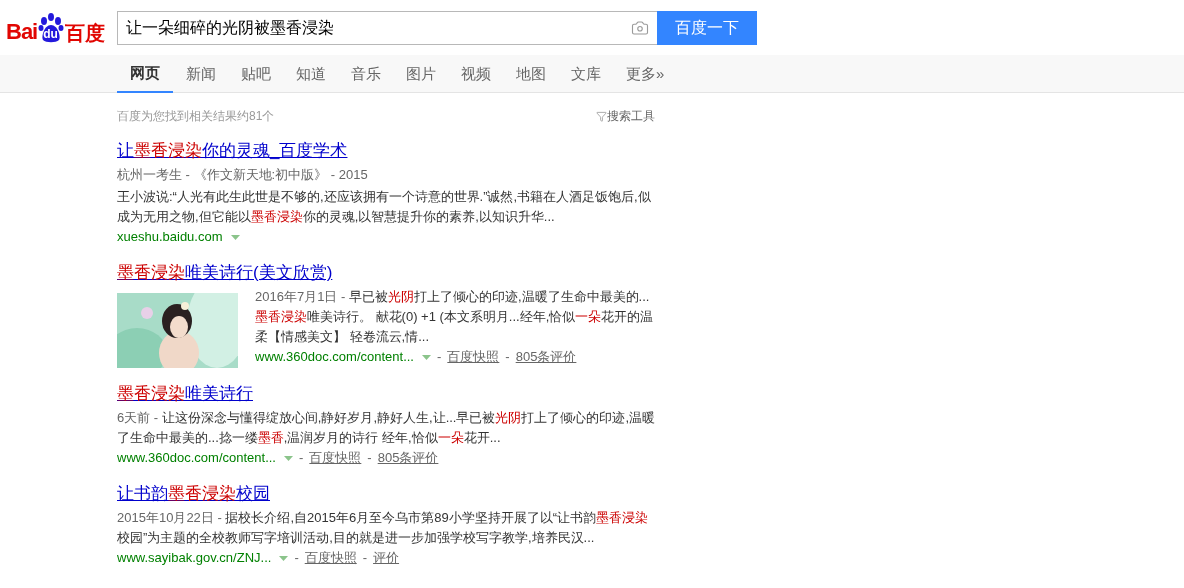 The image size is (1184, 588). I want to click on search-button: 百度一下, so click(707, 27).